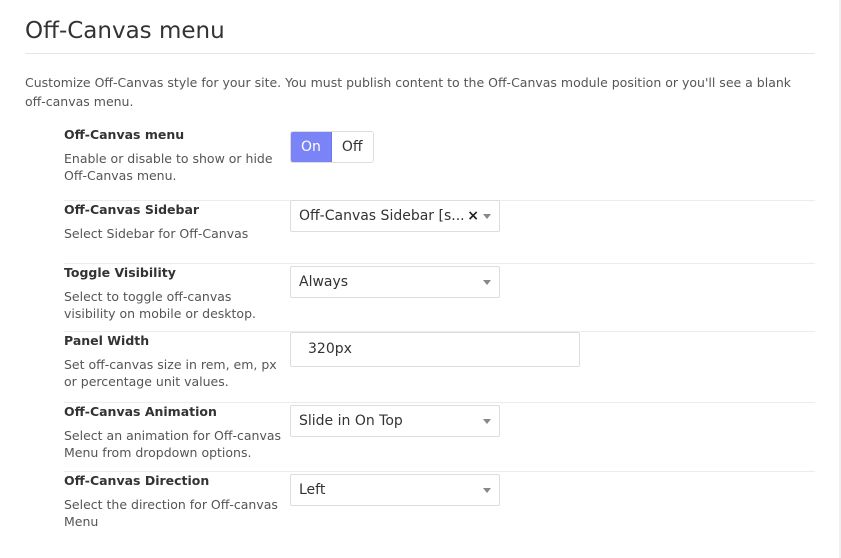 This screenshot has width=841, height=558. What do you see at coordinates (352, 147) in the screenshot?
I see `toggle-off-button: Off` at bounding box center [352, 147].